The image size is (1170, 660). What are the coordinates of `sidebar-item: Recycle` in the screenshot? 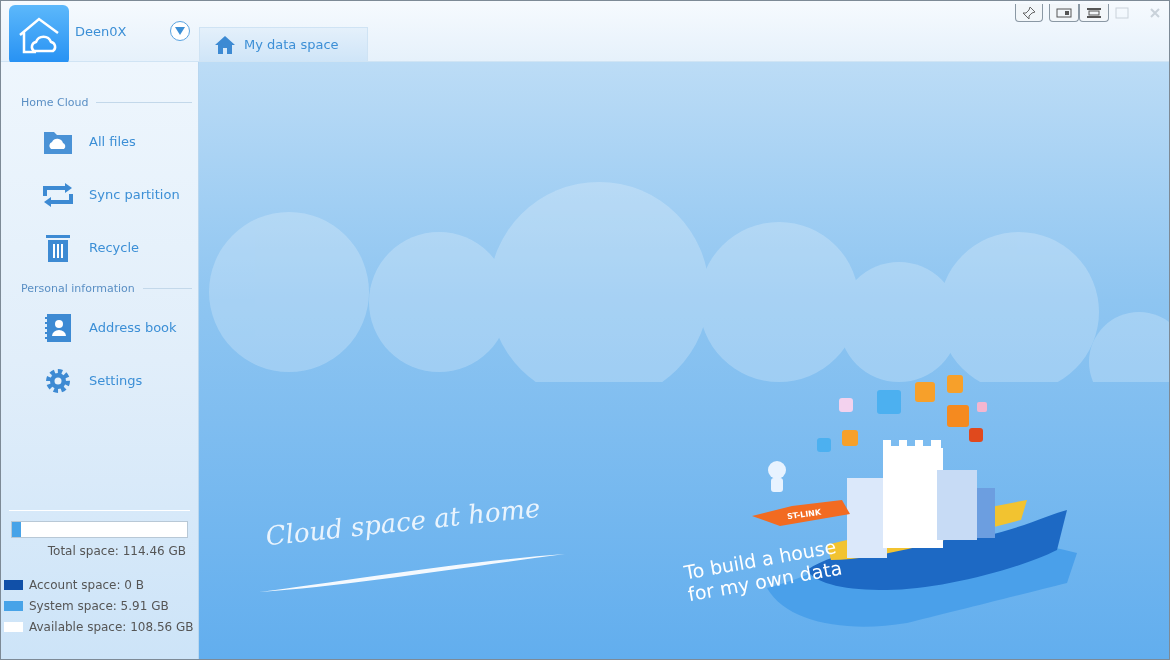 It's located at (99, 247).